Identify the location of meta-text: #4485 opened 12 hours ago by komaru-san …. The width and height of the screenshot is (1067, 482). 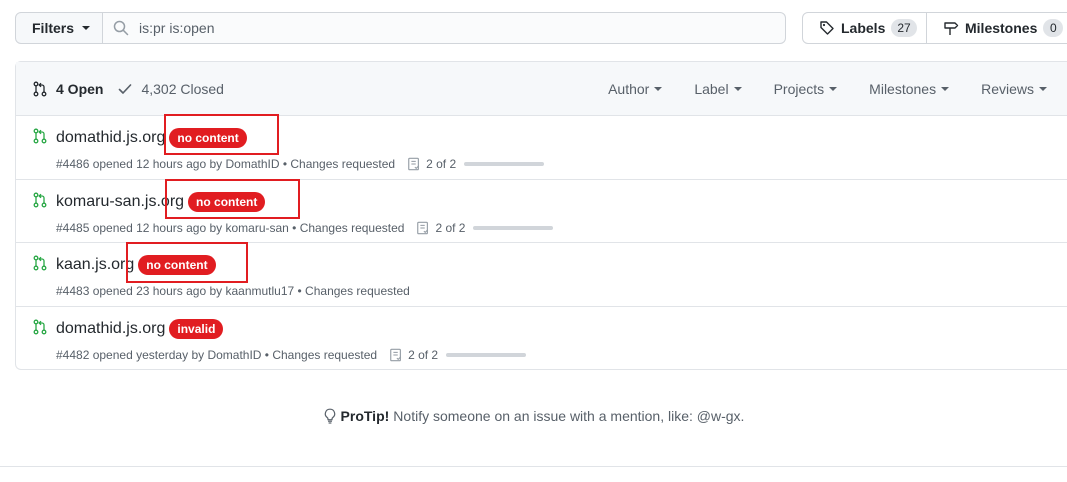
(230, 227).